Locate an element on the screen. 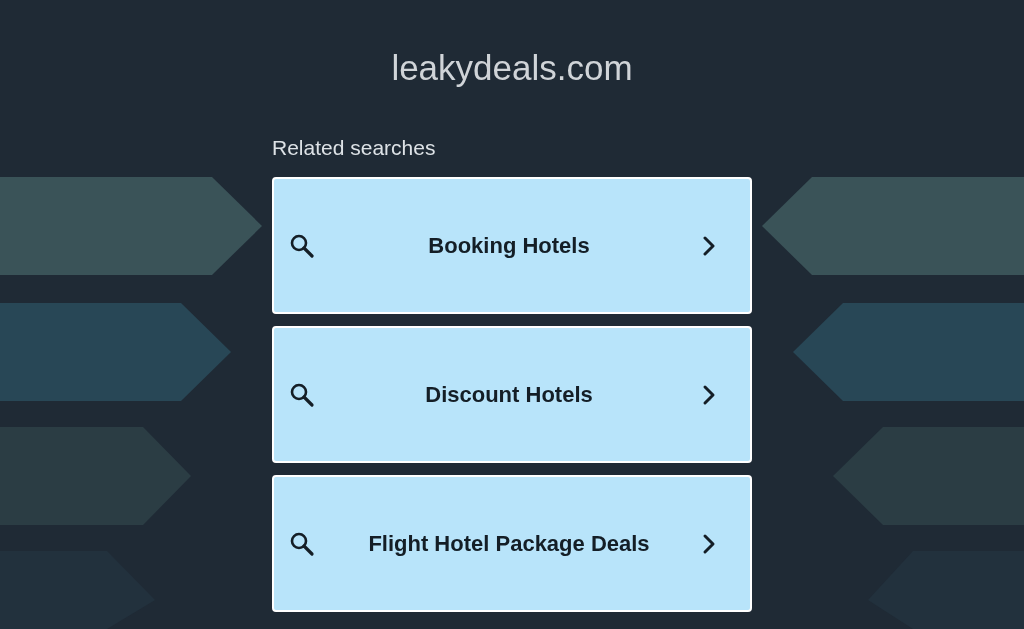  search-link: Flight Hotel Package Deals is located at coordinates (512, 543).